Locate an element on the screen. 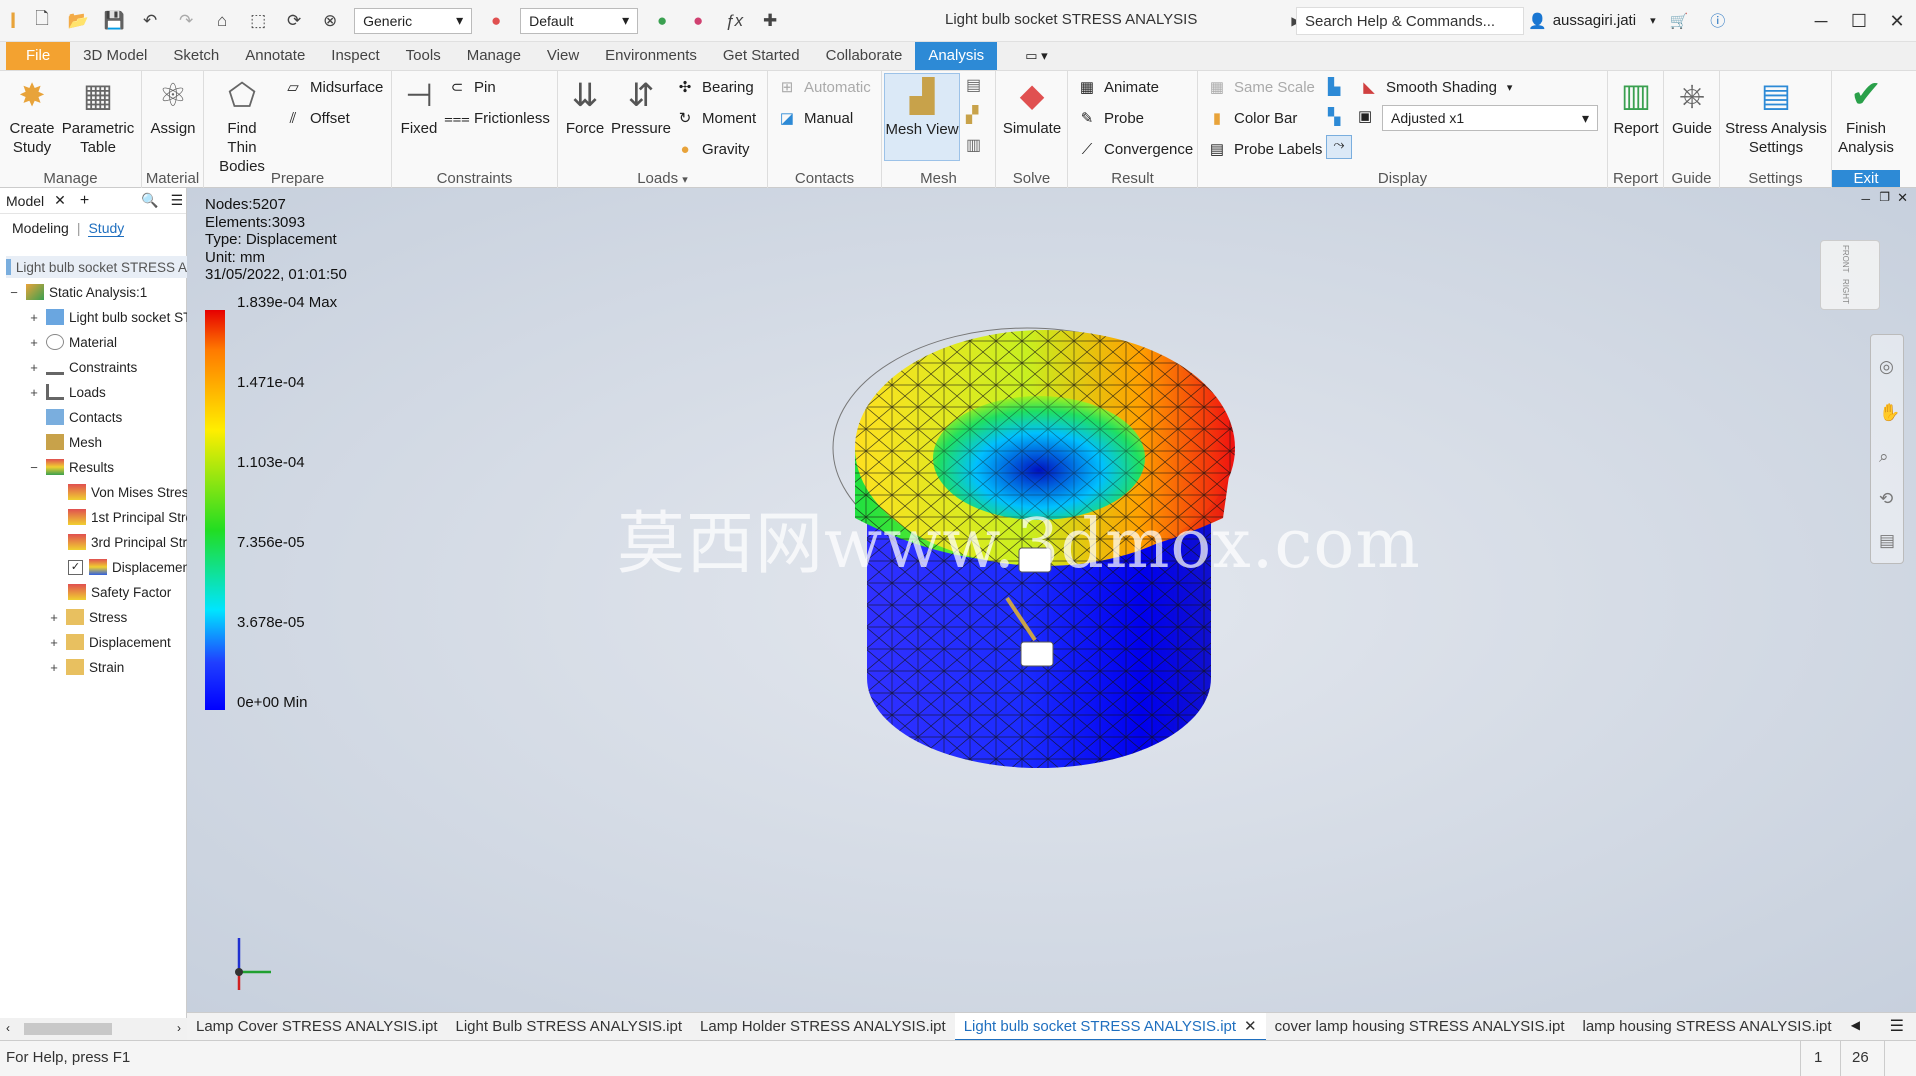  simulate-button: ◆ Simulate is located at coordinates (1032, 105).